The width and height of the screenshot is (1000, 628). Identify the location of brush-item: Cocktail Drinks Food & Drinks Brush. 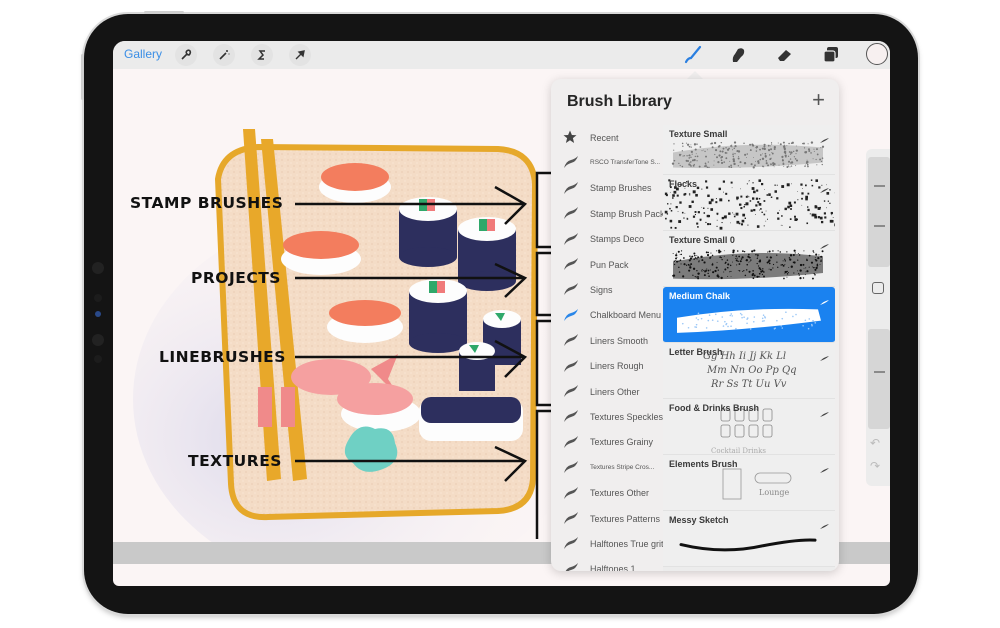
(749, 427).